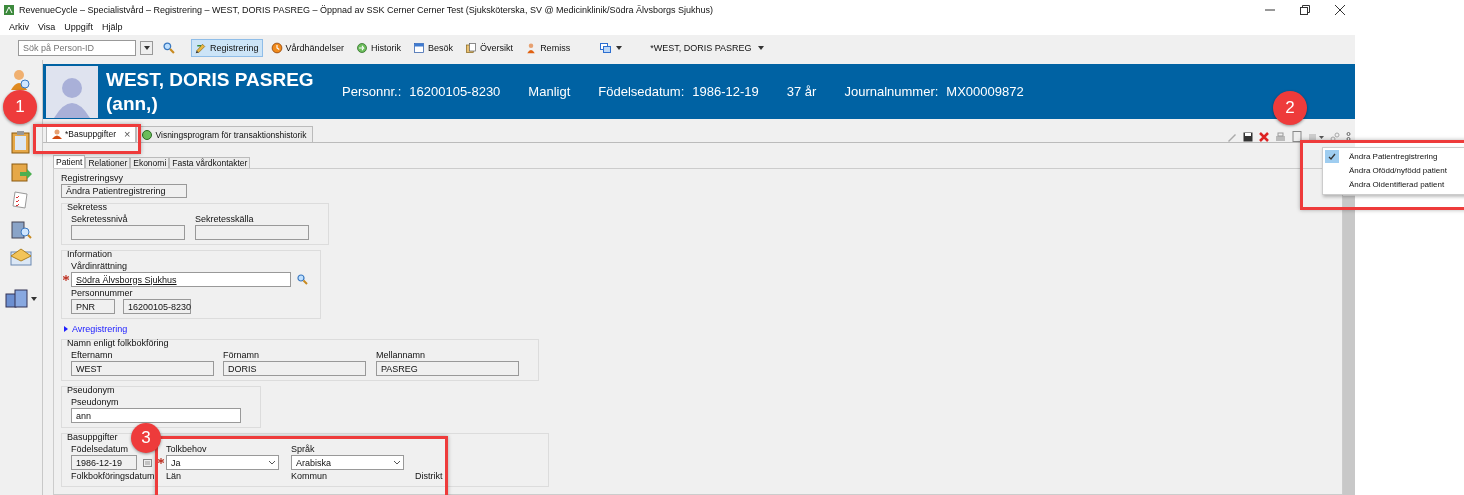 The width and height of the screenshot is (1464, 495). What do you see at coordinates (224, 219) in the screenshot?
I see `field-label: Sekretesskälla` at bounding box center [224, 219].